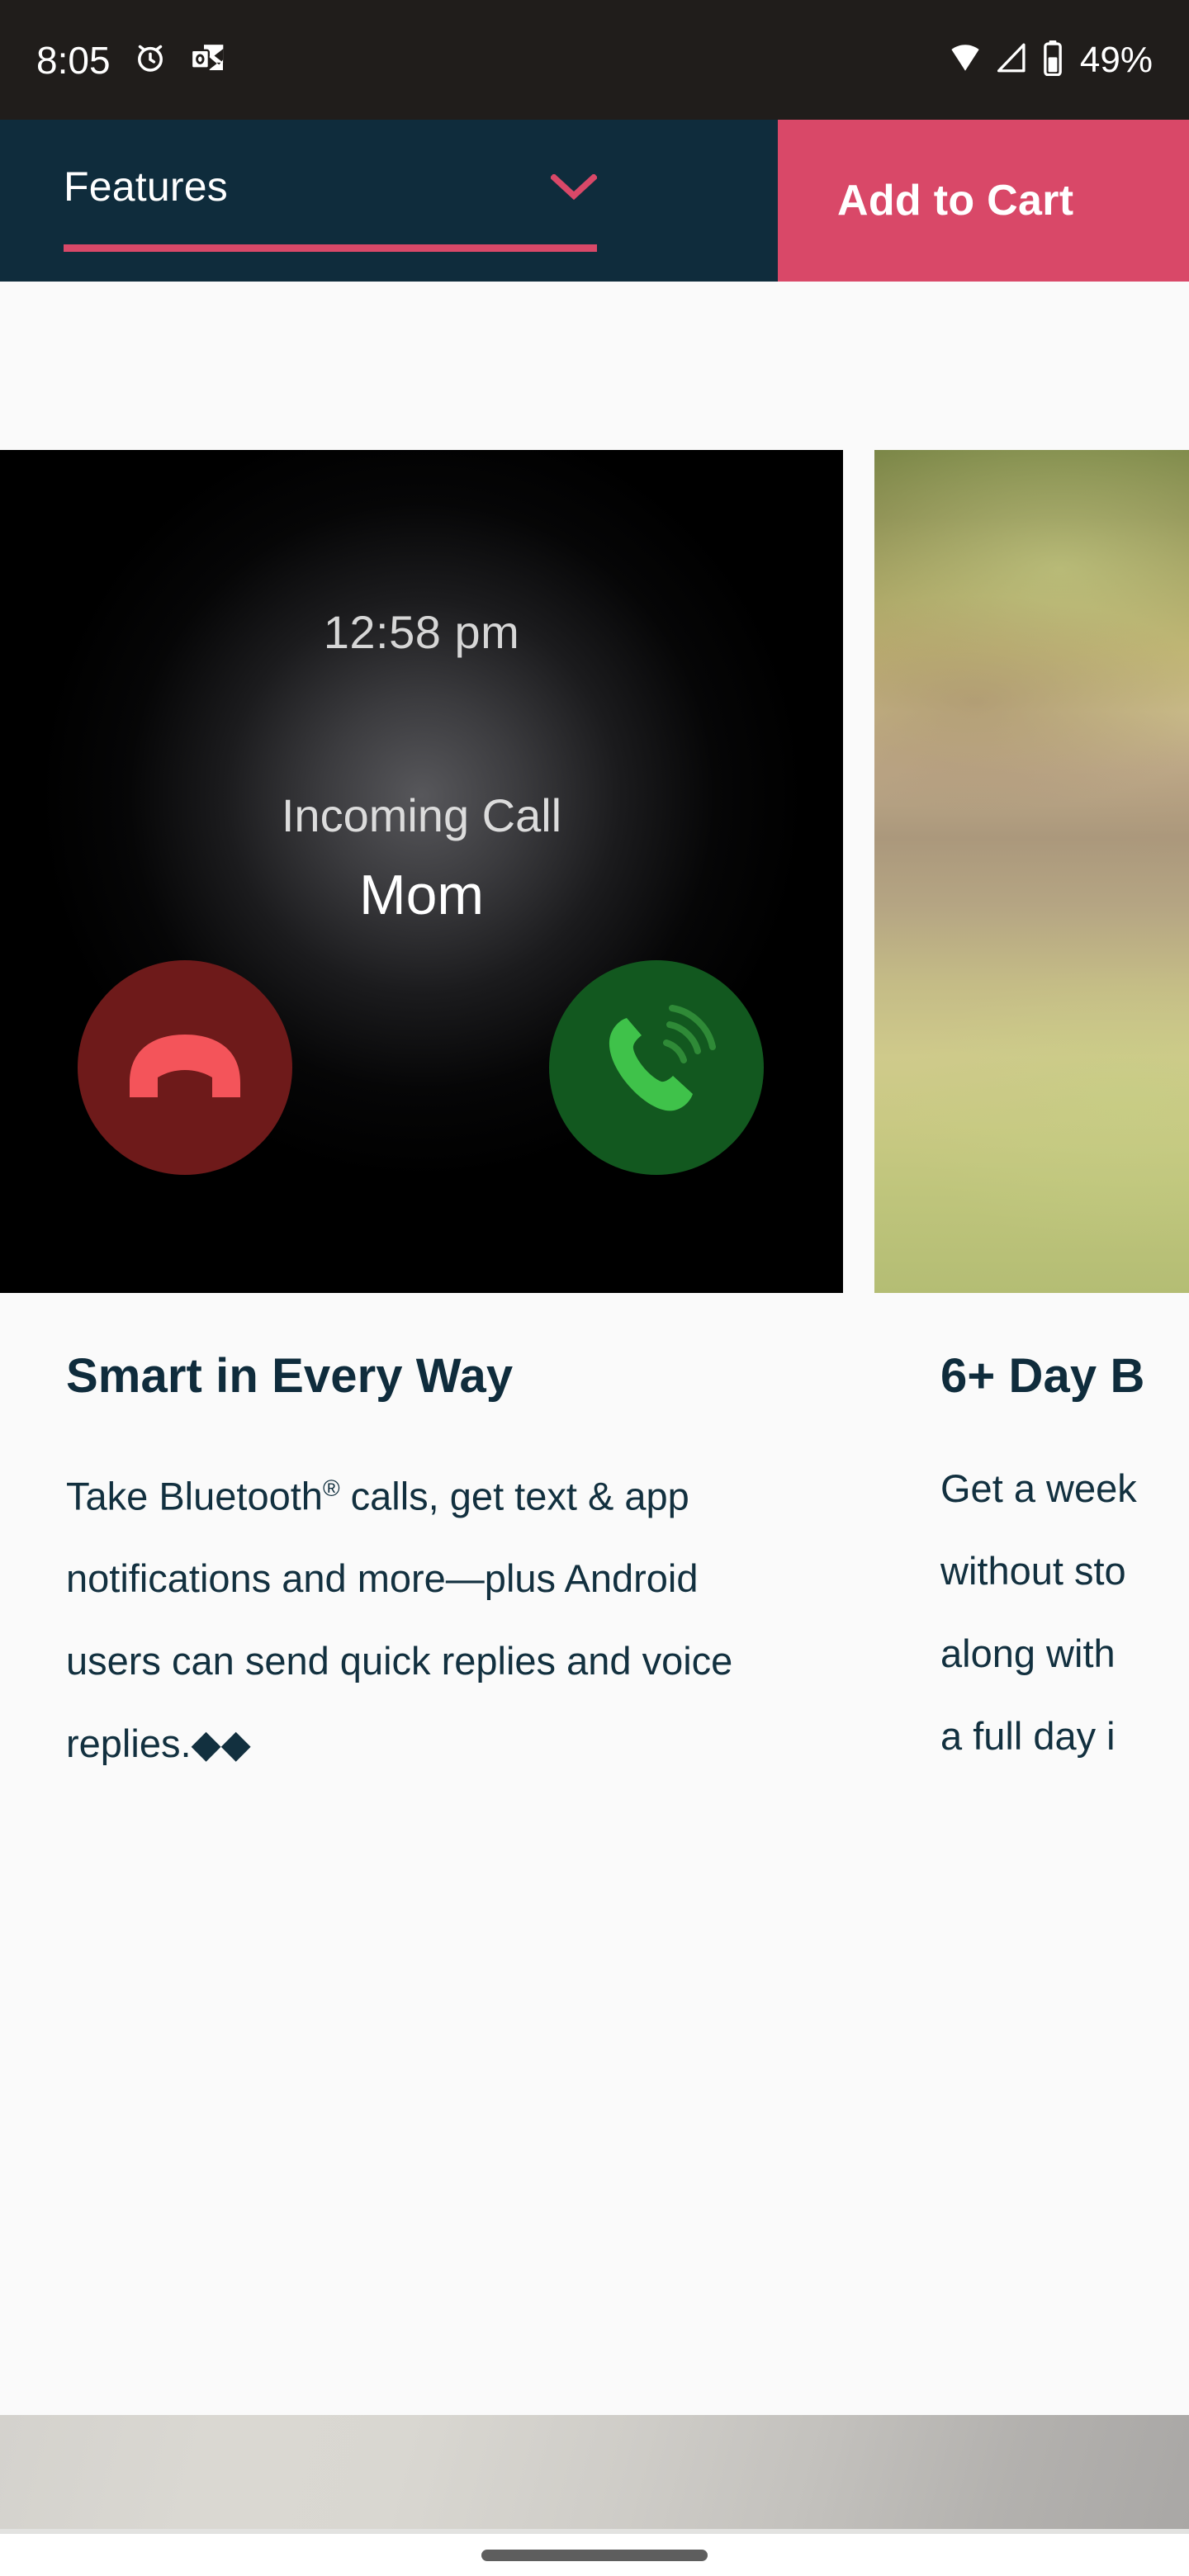 This screenshot has height=2576, width=1189. Describe the element at coordinates (131, 60) in the screenshot. I see `status-bar-left: 8:05` at that location.